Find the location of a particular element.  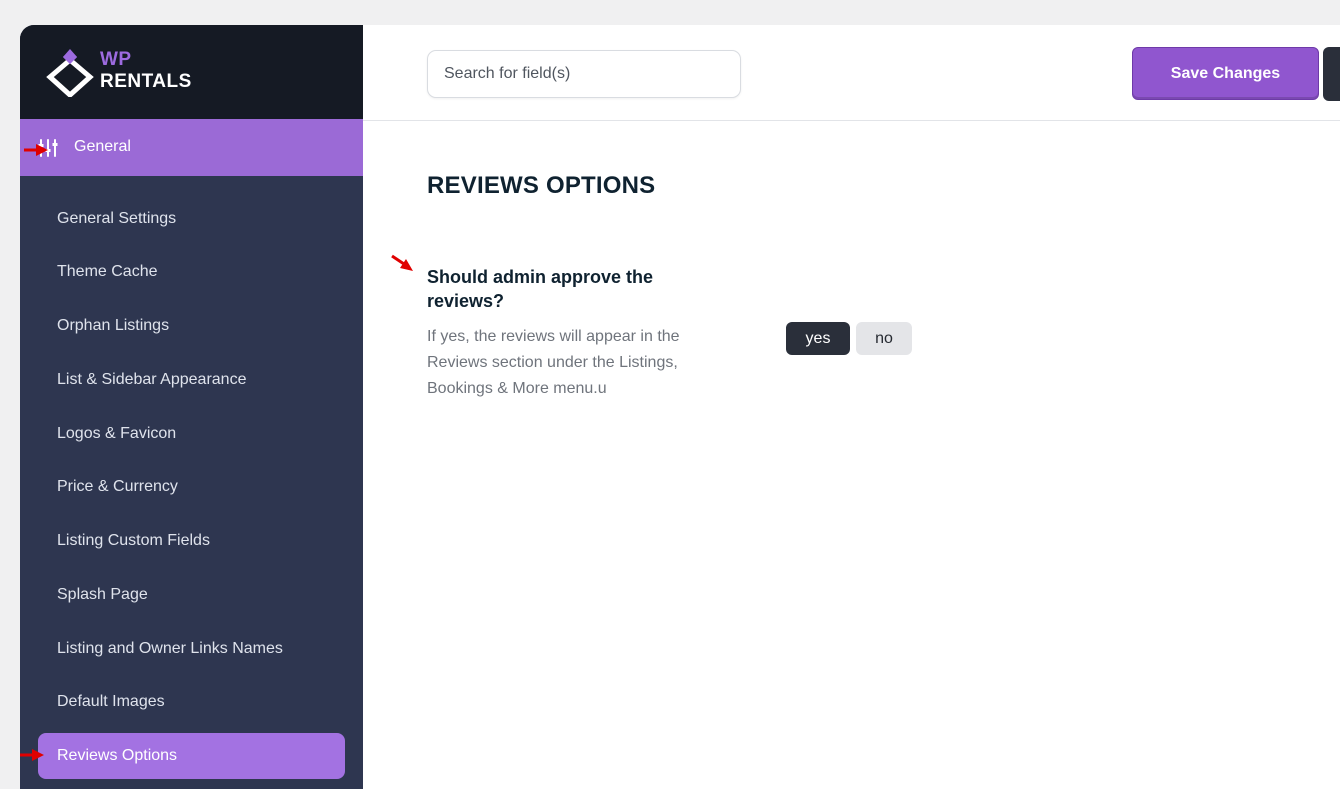

sidebar-item-orphan-listings: Orphan Listings is located at coordinates (191, 326).